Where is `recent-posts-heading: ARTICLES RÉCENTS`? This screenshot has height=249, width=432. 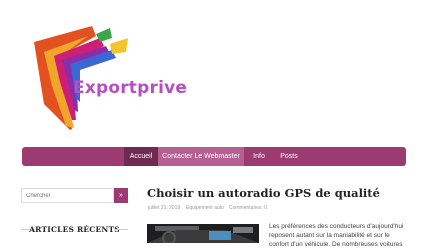 recent-posts-heading: ARTICLES RÉCENTS is located at coordinates (74, 229).